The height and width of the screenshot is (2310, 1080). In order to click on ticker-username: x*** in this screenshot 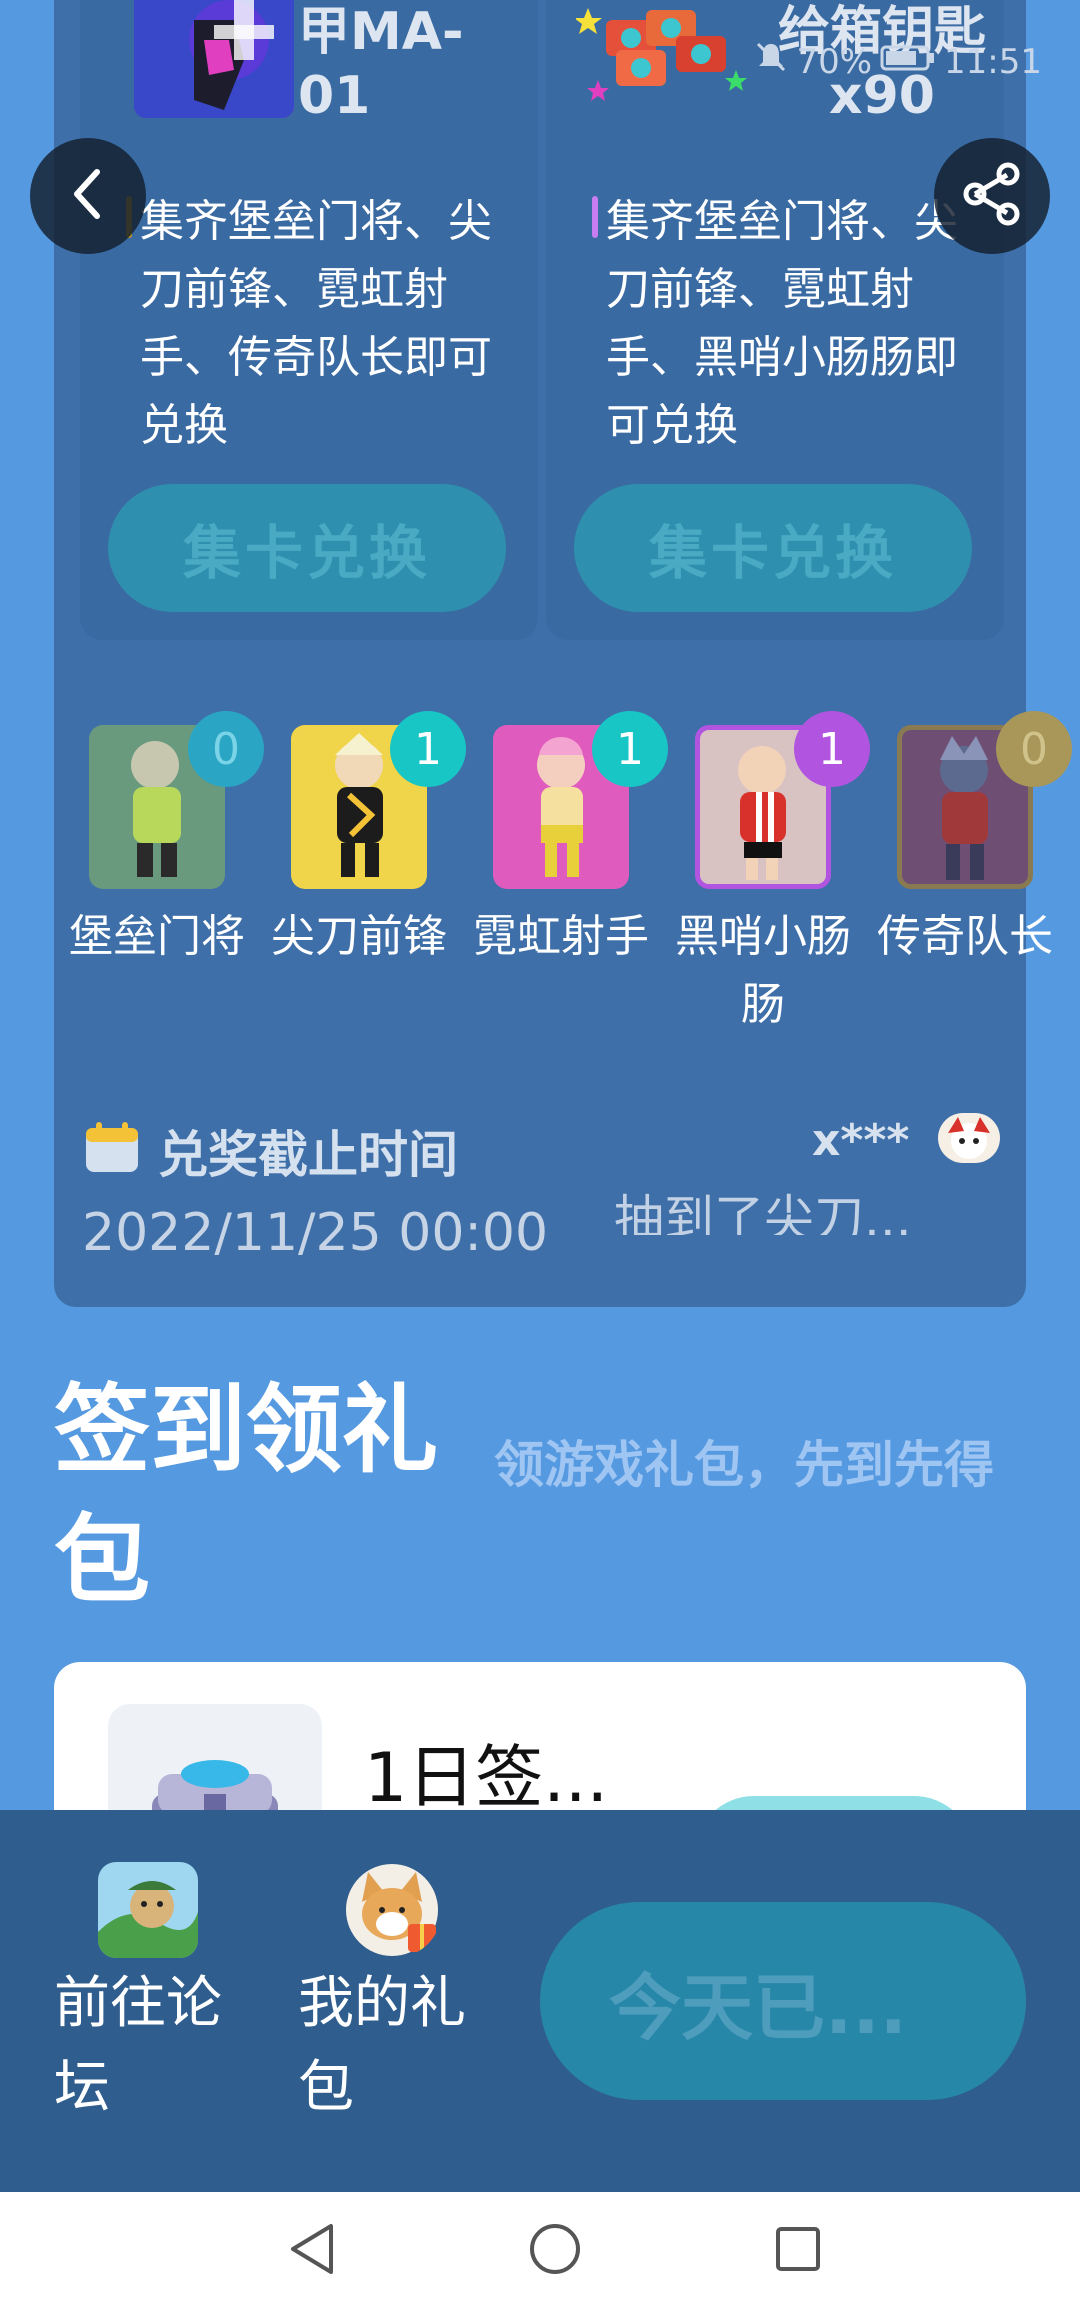, I will do `click(861, 1140)`.